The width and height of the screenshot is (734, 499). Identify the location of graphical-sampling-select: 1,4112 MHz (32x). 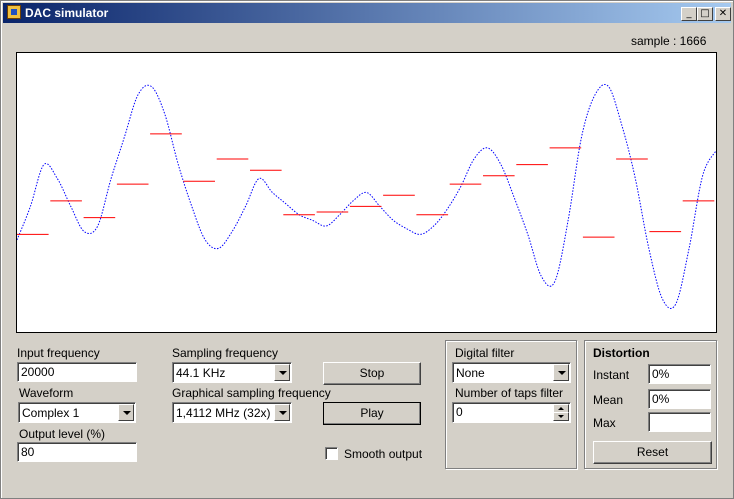
(232, 412).